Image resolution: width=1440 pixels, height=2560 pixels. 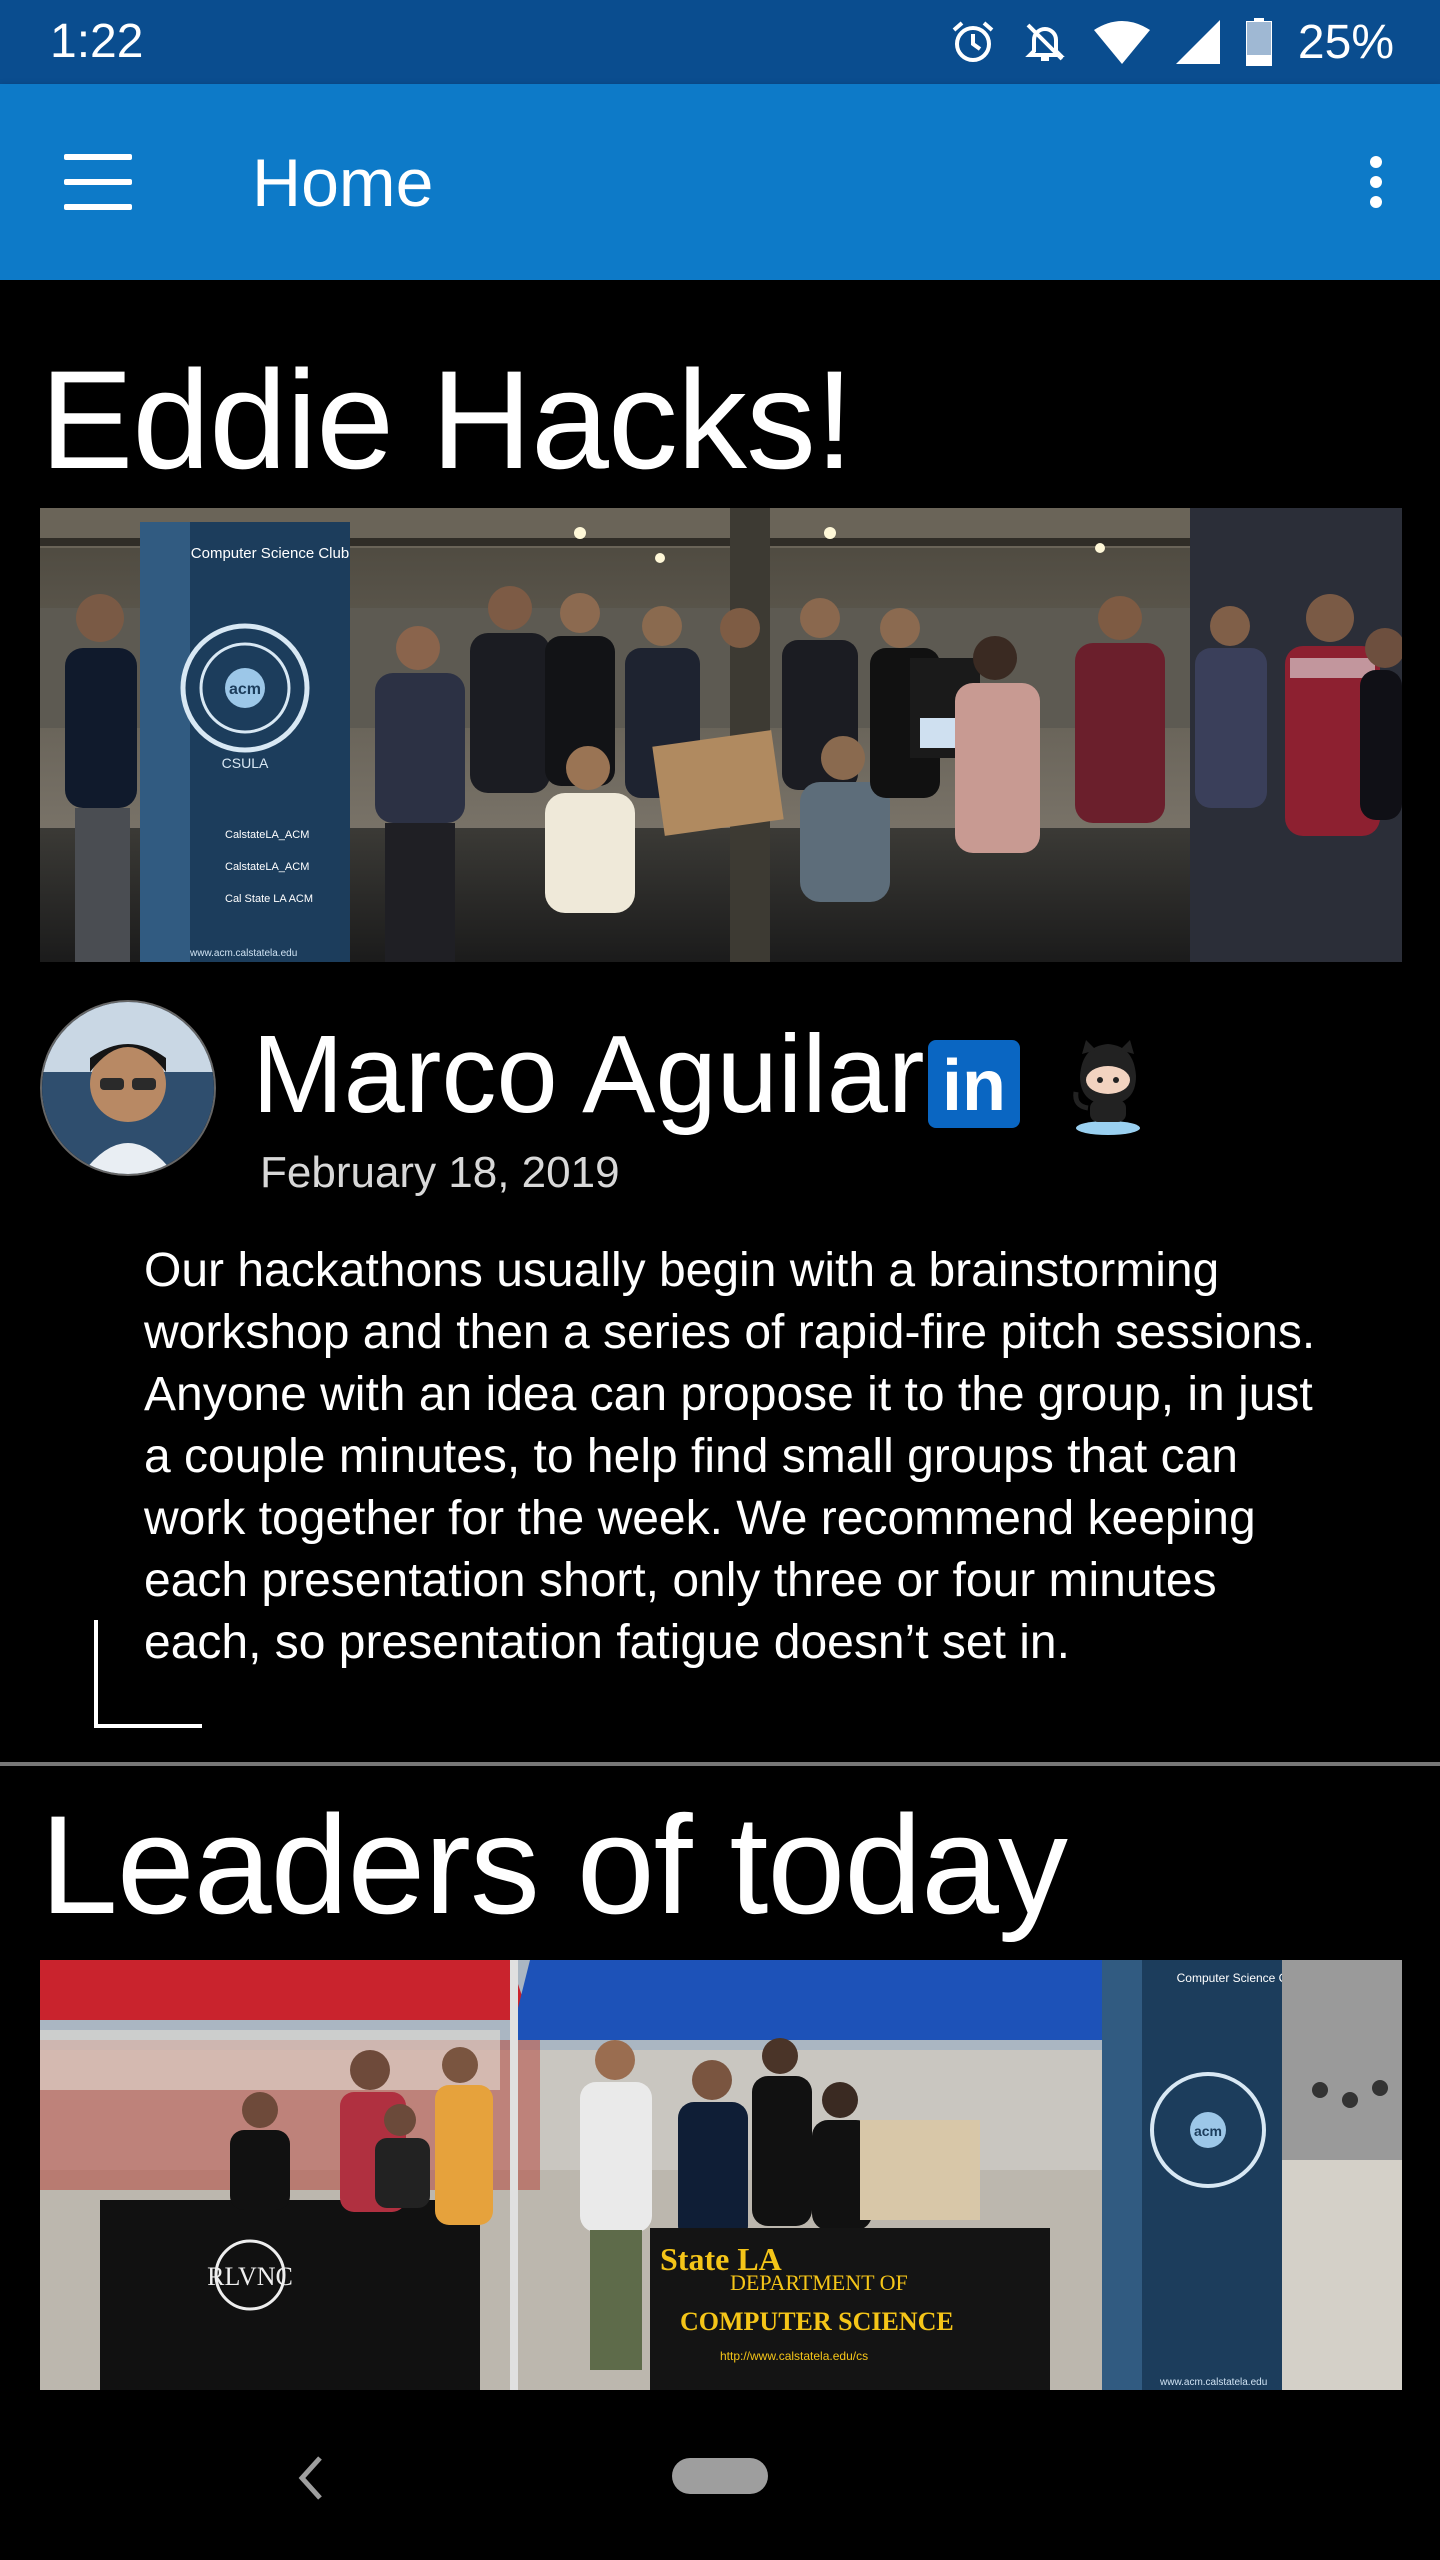 I want to click on status-icons: 25%, so click(x=1172, y=42).